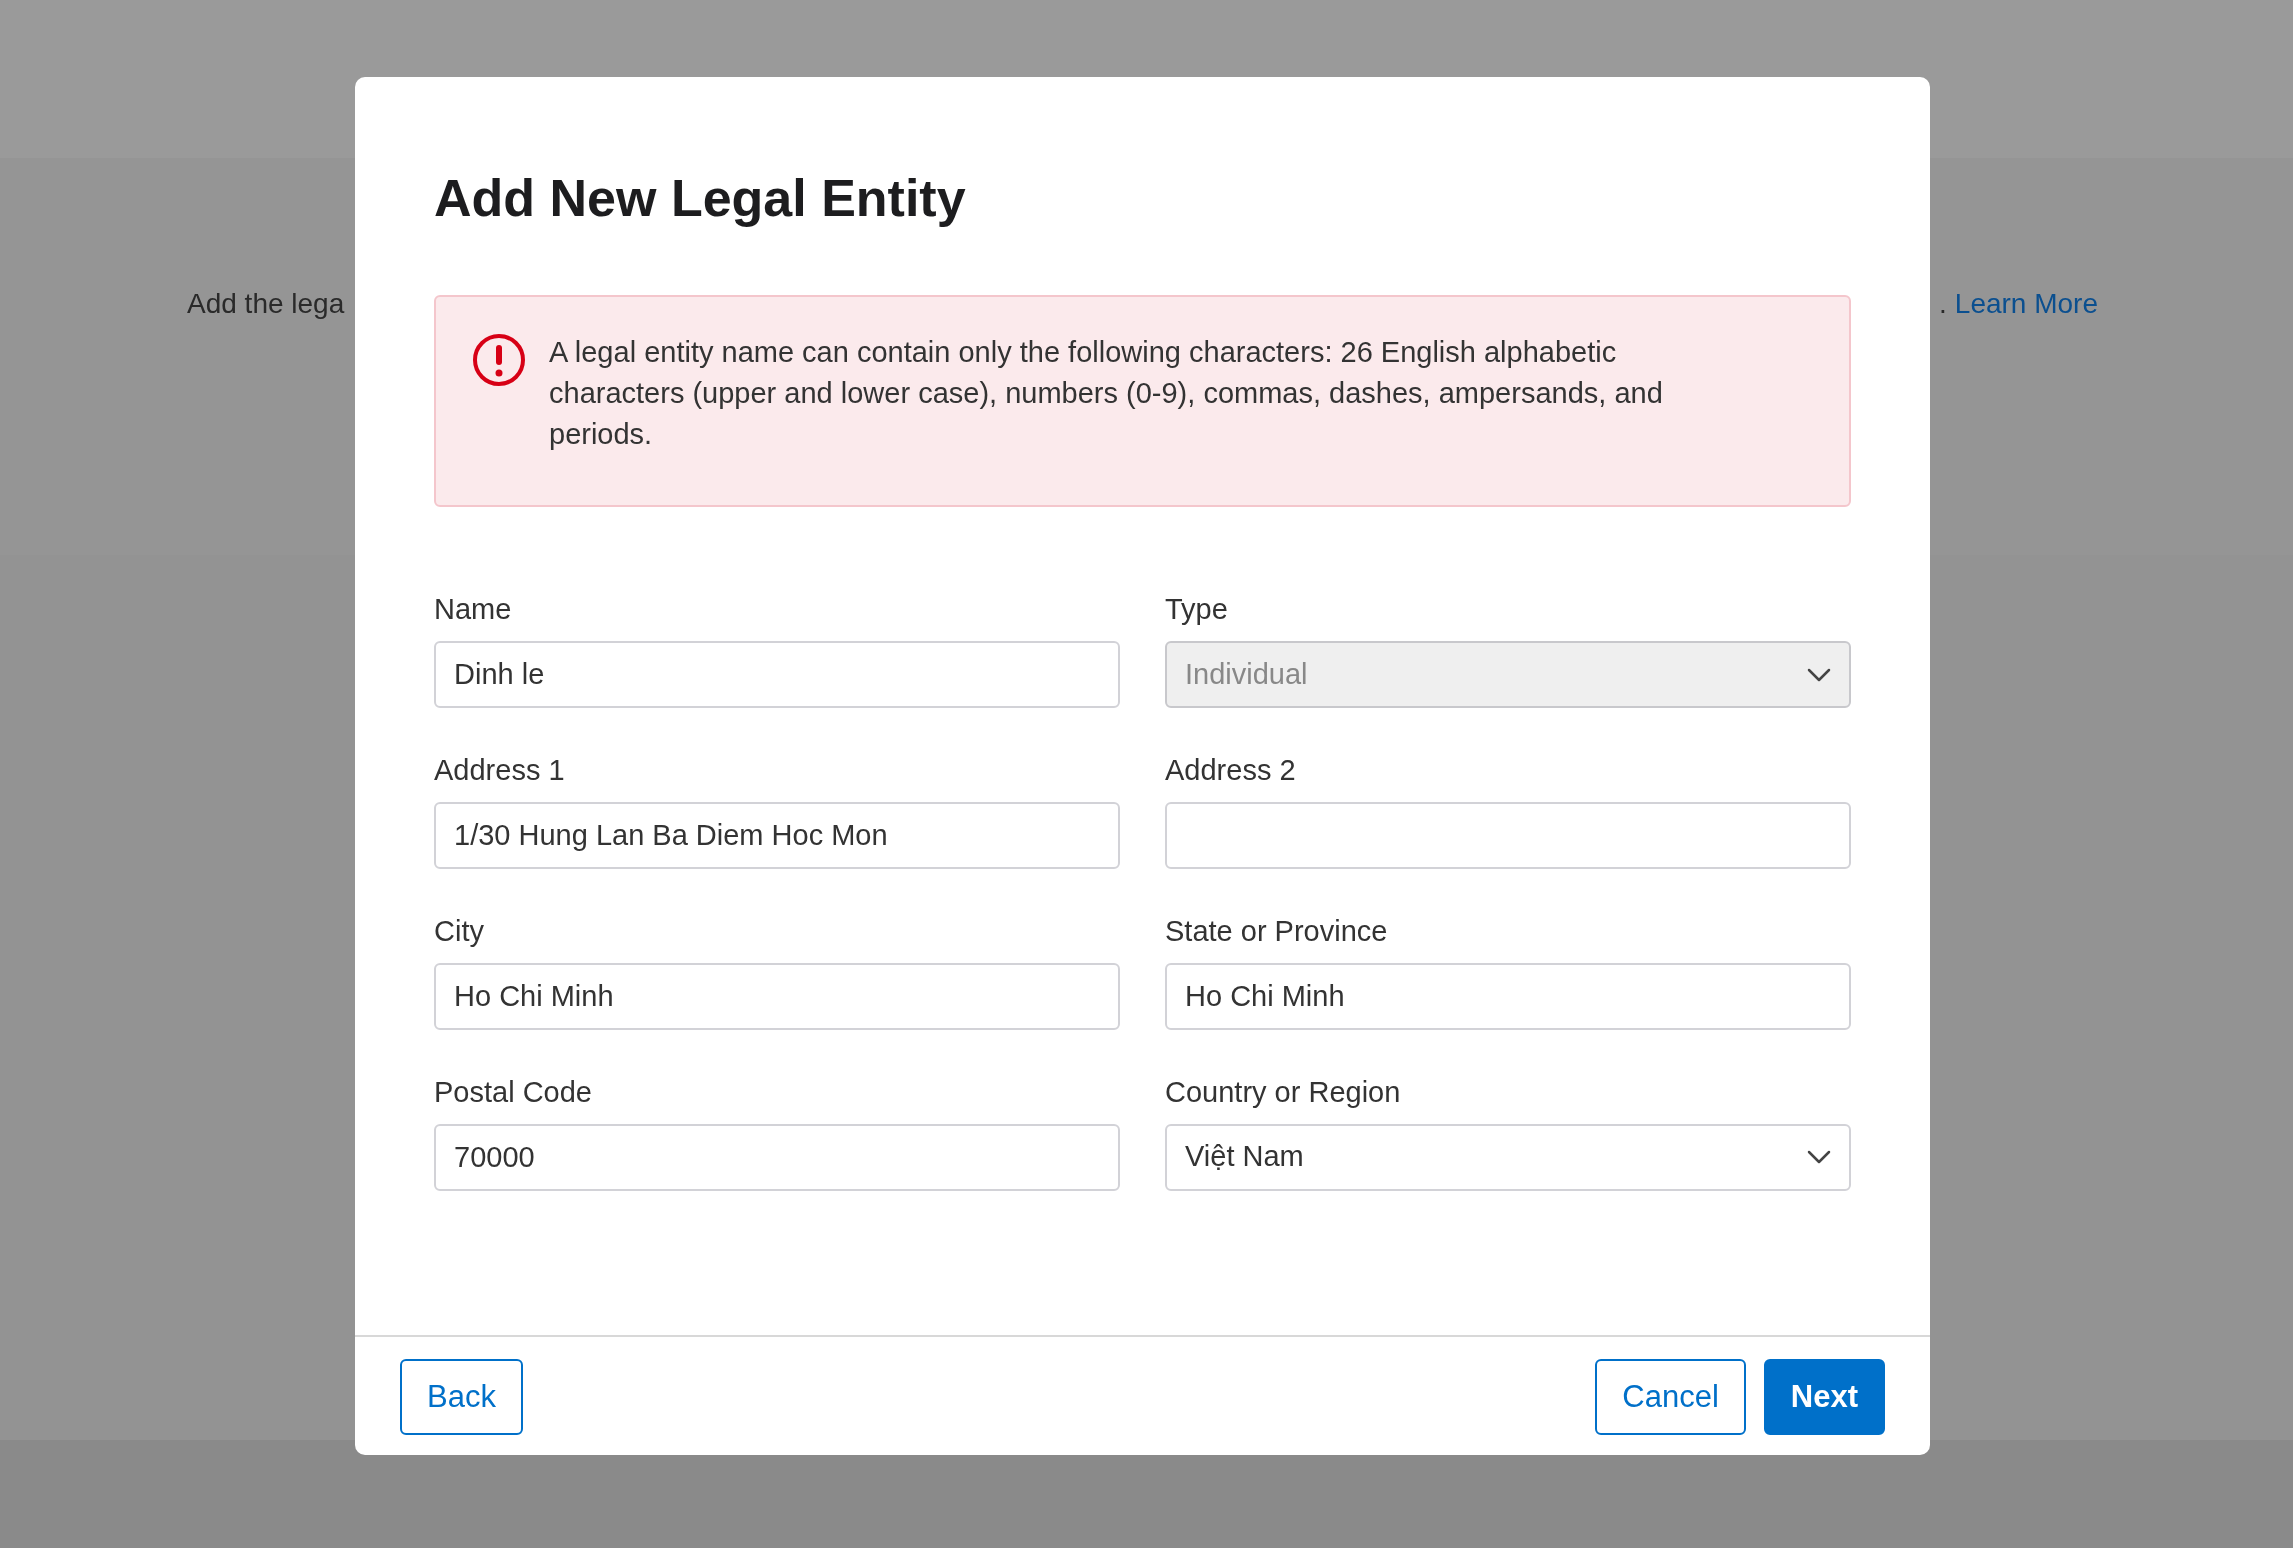 The image size is (2293, 1548). Describe the element at coordinates (1197, 610) in the screenshot. I see `field-label: Type` at that location.